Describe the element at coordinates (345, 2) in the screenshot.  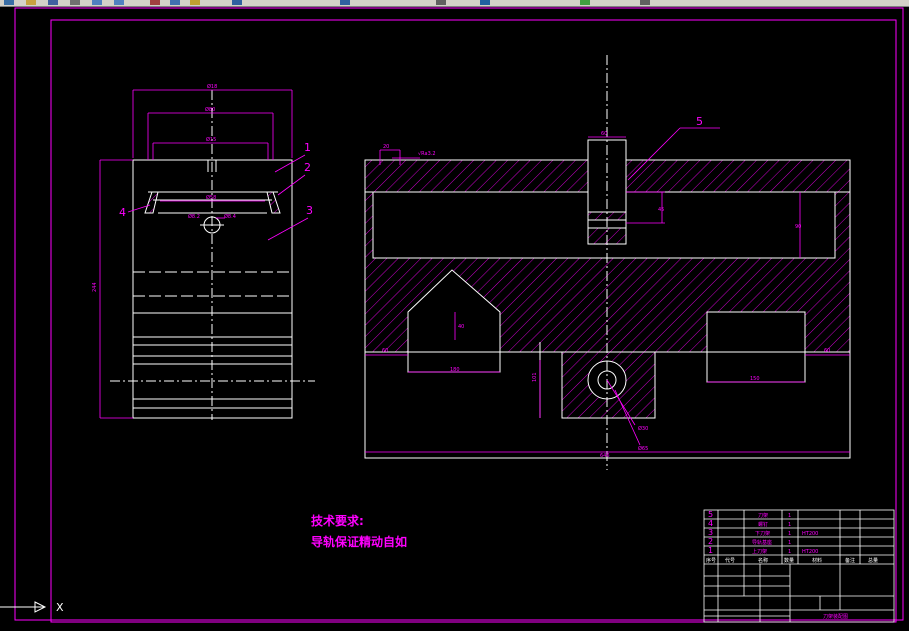
I see `zoom-icon` at that location.